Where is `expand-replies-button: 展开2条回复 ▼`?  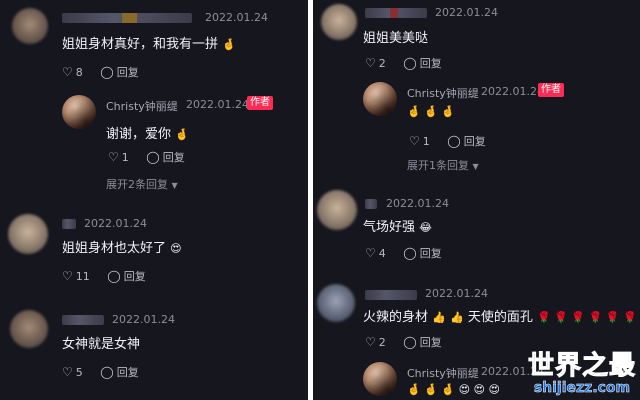 expand-replies-button: 展开2条回复 ▼ is located at coordinates (142, 184).